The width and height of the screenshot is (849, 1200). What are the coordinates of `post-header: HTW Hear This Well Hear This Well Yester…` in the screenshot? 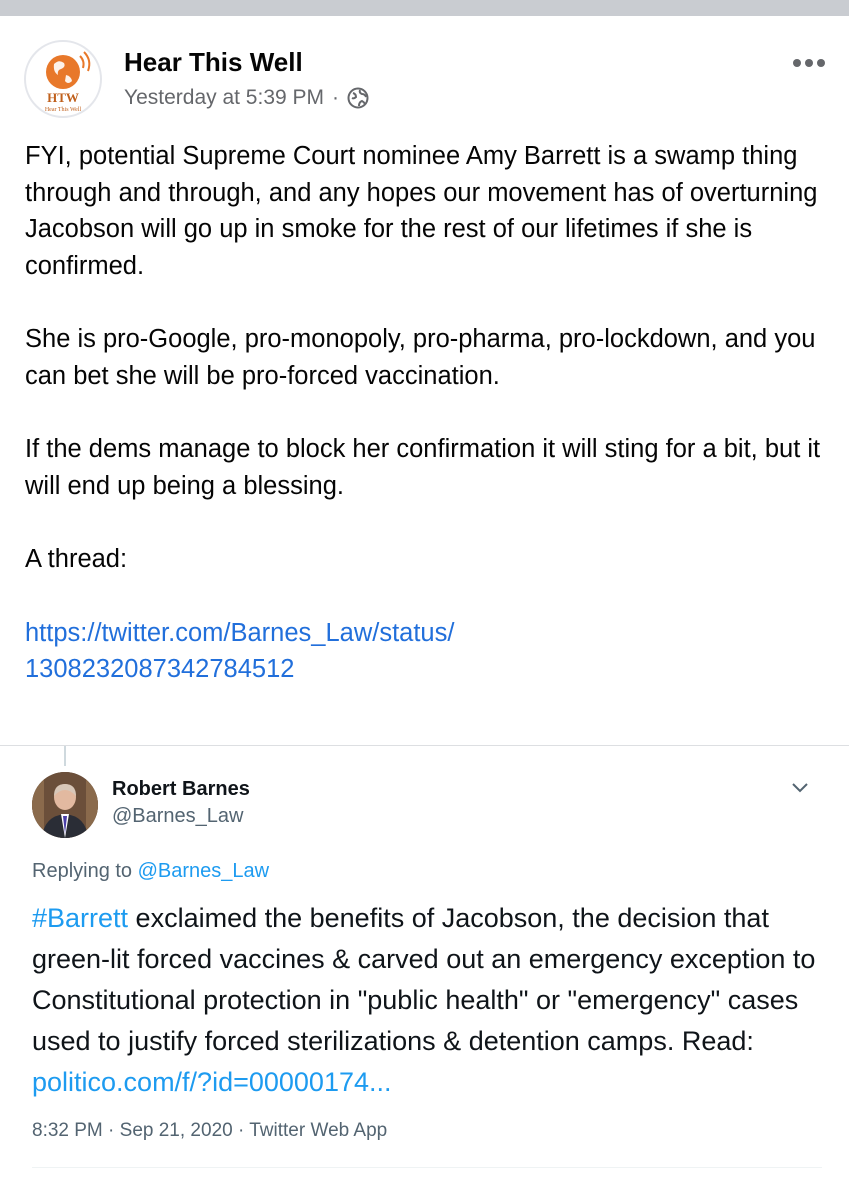 It's located at (424, 71).